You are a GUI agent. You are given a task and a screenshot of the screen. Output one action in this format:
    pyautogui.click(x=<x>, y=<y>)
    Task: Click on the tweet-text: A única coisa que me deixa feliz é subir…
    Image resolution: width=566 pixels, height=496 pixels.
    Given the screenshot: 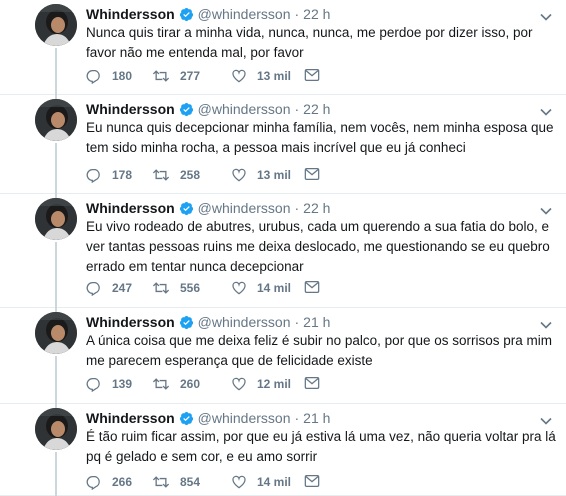 What is the action you would take?
    pyautogui.click(x=319, y=350)
    